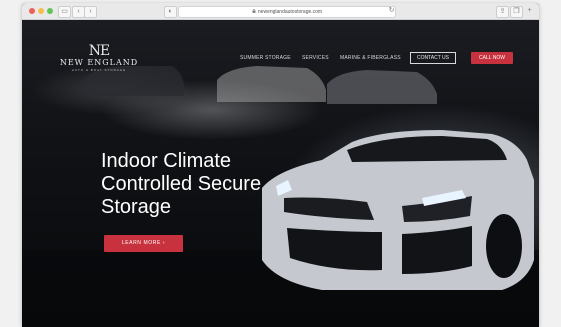  What do you see at coordinates (181, 184) in the screenshot?
I see `headline-line-2: Controlled Secure` at bounding box center [181, 184].